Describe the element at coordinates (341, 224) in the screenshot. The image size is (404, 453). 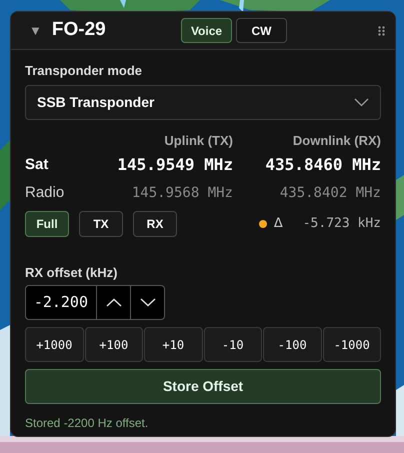
I see `delta-value: -5.723 kHz` at that location.